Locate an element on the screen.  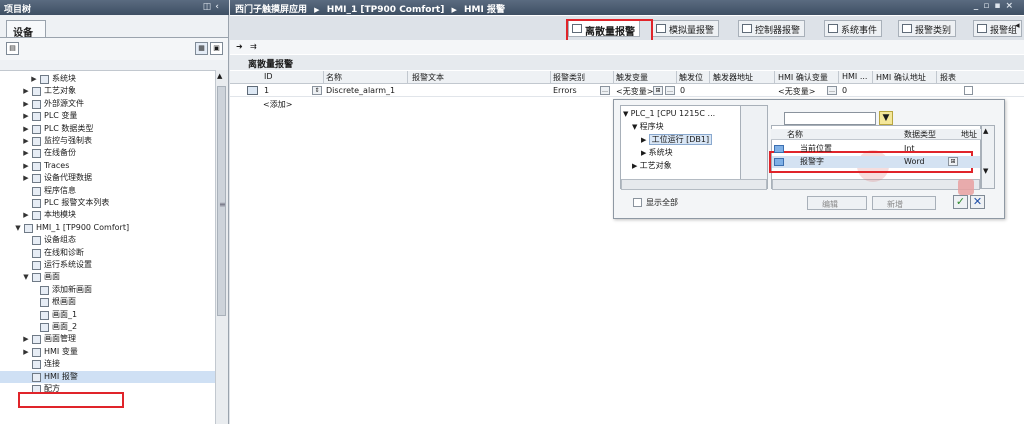
add-row: <添加> is located at coordinates (277, 104).